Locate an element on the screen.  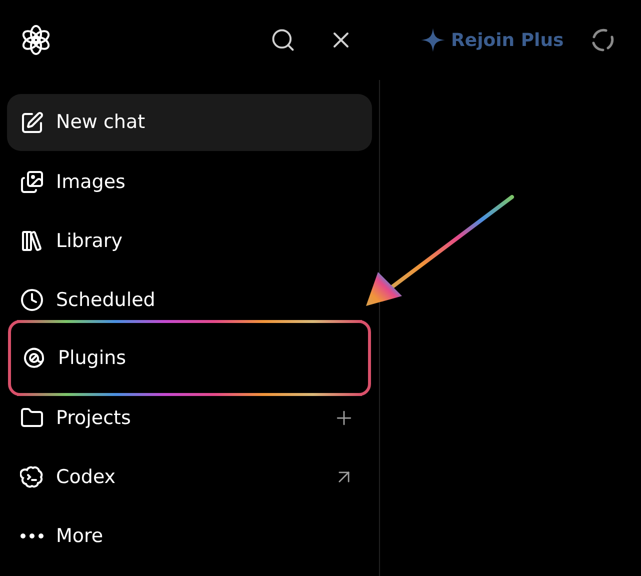
logo-icon is located at coordinates (36, 40).